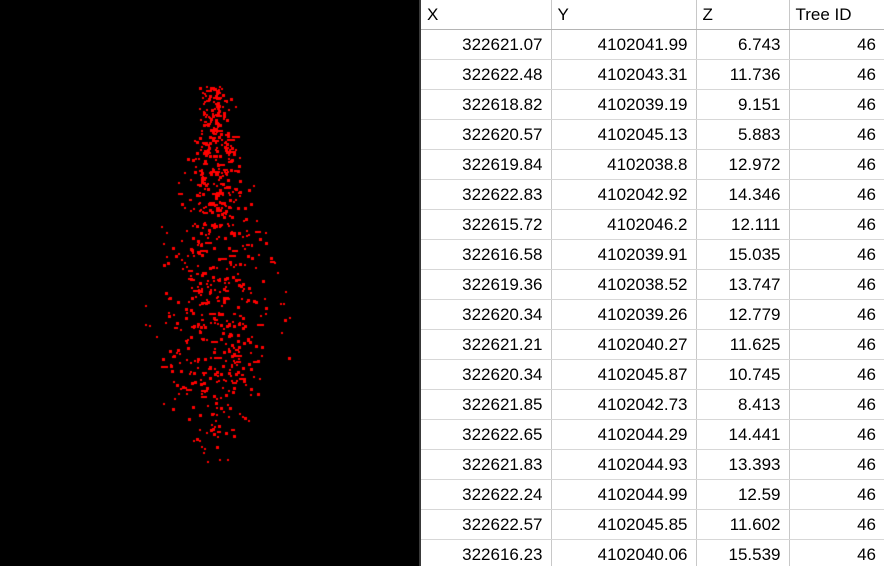 The image size is (884, 566). What do you see at coordinates (624, 552) in the screenshot?
I see `cell-y: 4102040.06` at bounding box center [624, 552].